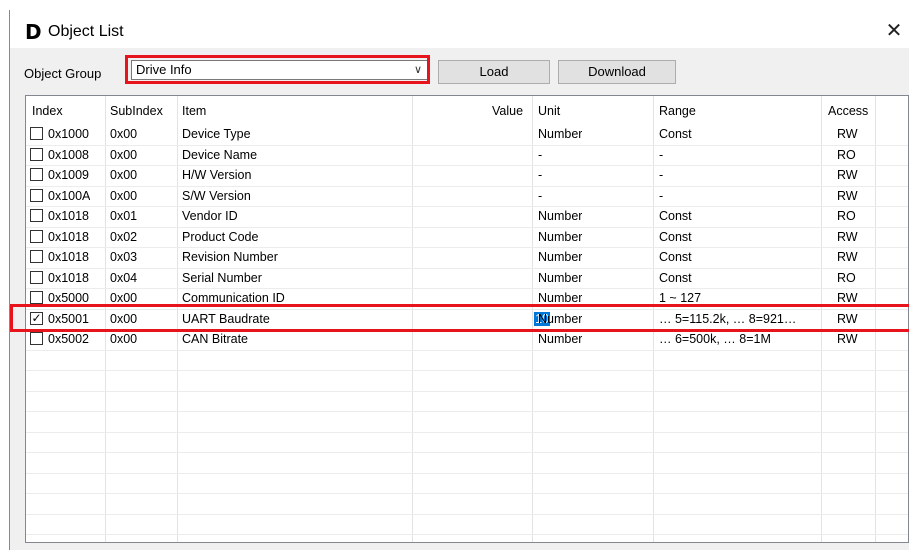  Describe the element at coordinates (467, 217) in the screenshot. I see `table-row: 0x1018 0x01 Vendor ID Number Const RO` at that location.